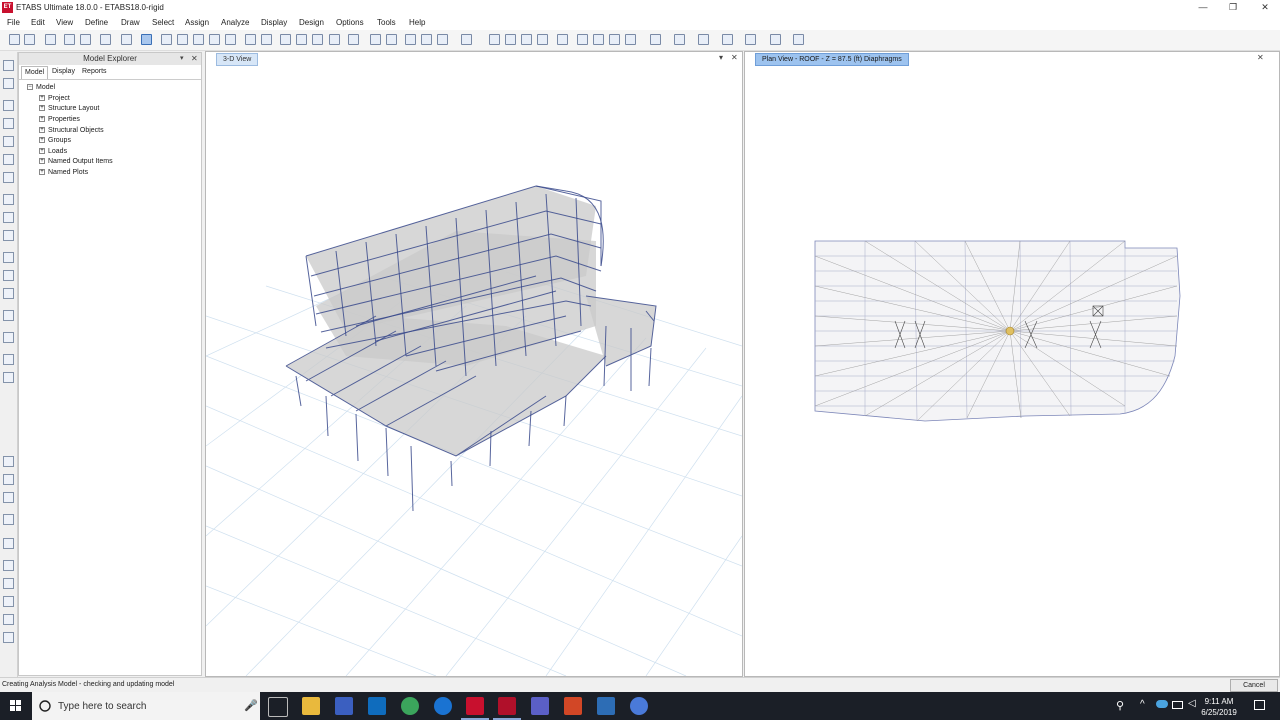  I want to click on menu-file: File, so click(13, 22).